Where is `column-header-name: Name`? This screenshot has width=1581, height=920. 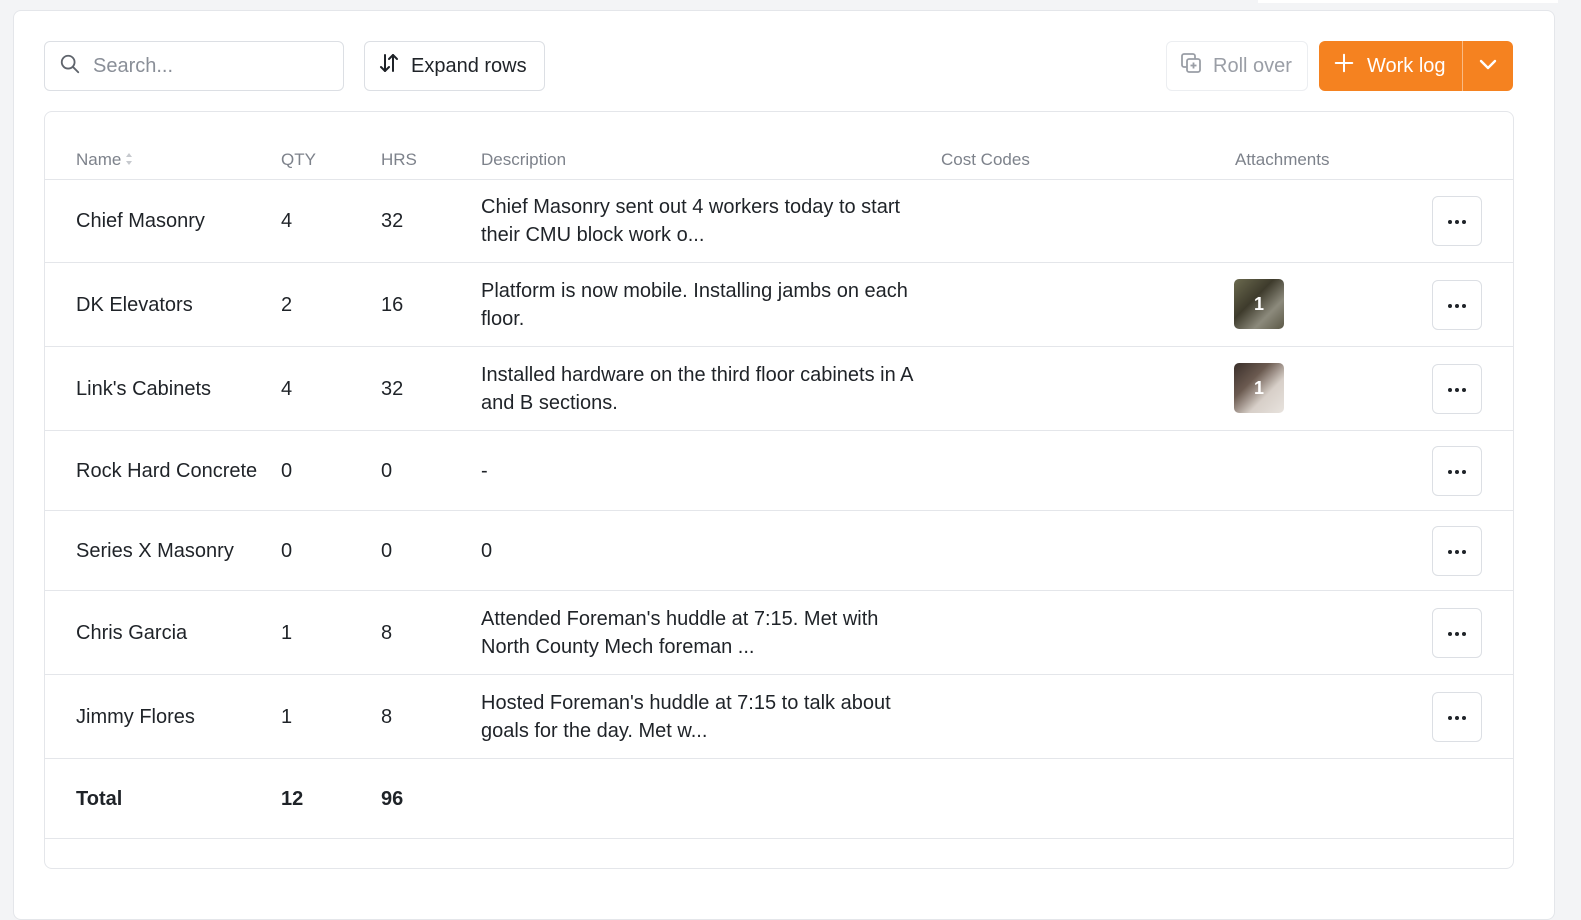
column-header-name: Name is located at coordinates (104, 160).